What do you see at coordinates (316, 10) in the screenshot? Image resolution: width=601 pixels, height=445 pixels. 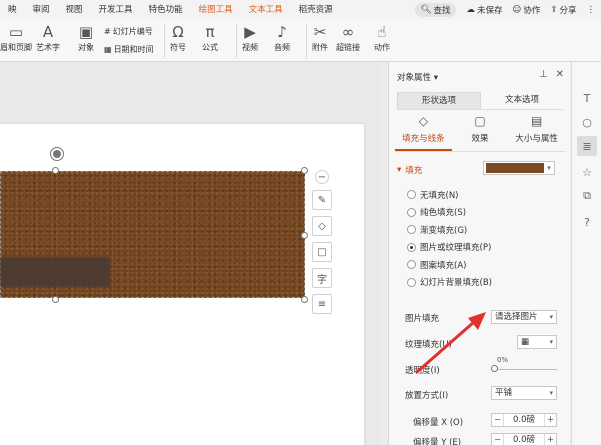 I see `tab-docer-resources: 稻壳资源` at bounding box center [316, 10].